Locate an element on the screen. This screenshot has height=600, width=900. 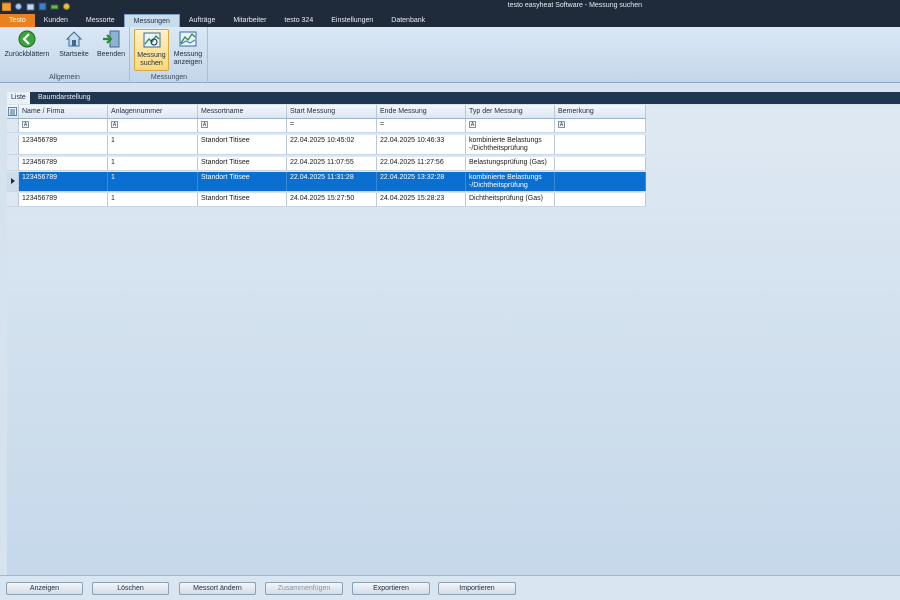
view-subtabs: Liste Baumdarstellung is located at coordinates (453, 98).